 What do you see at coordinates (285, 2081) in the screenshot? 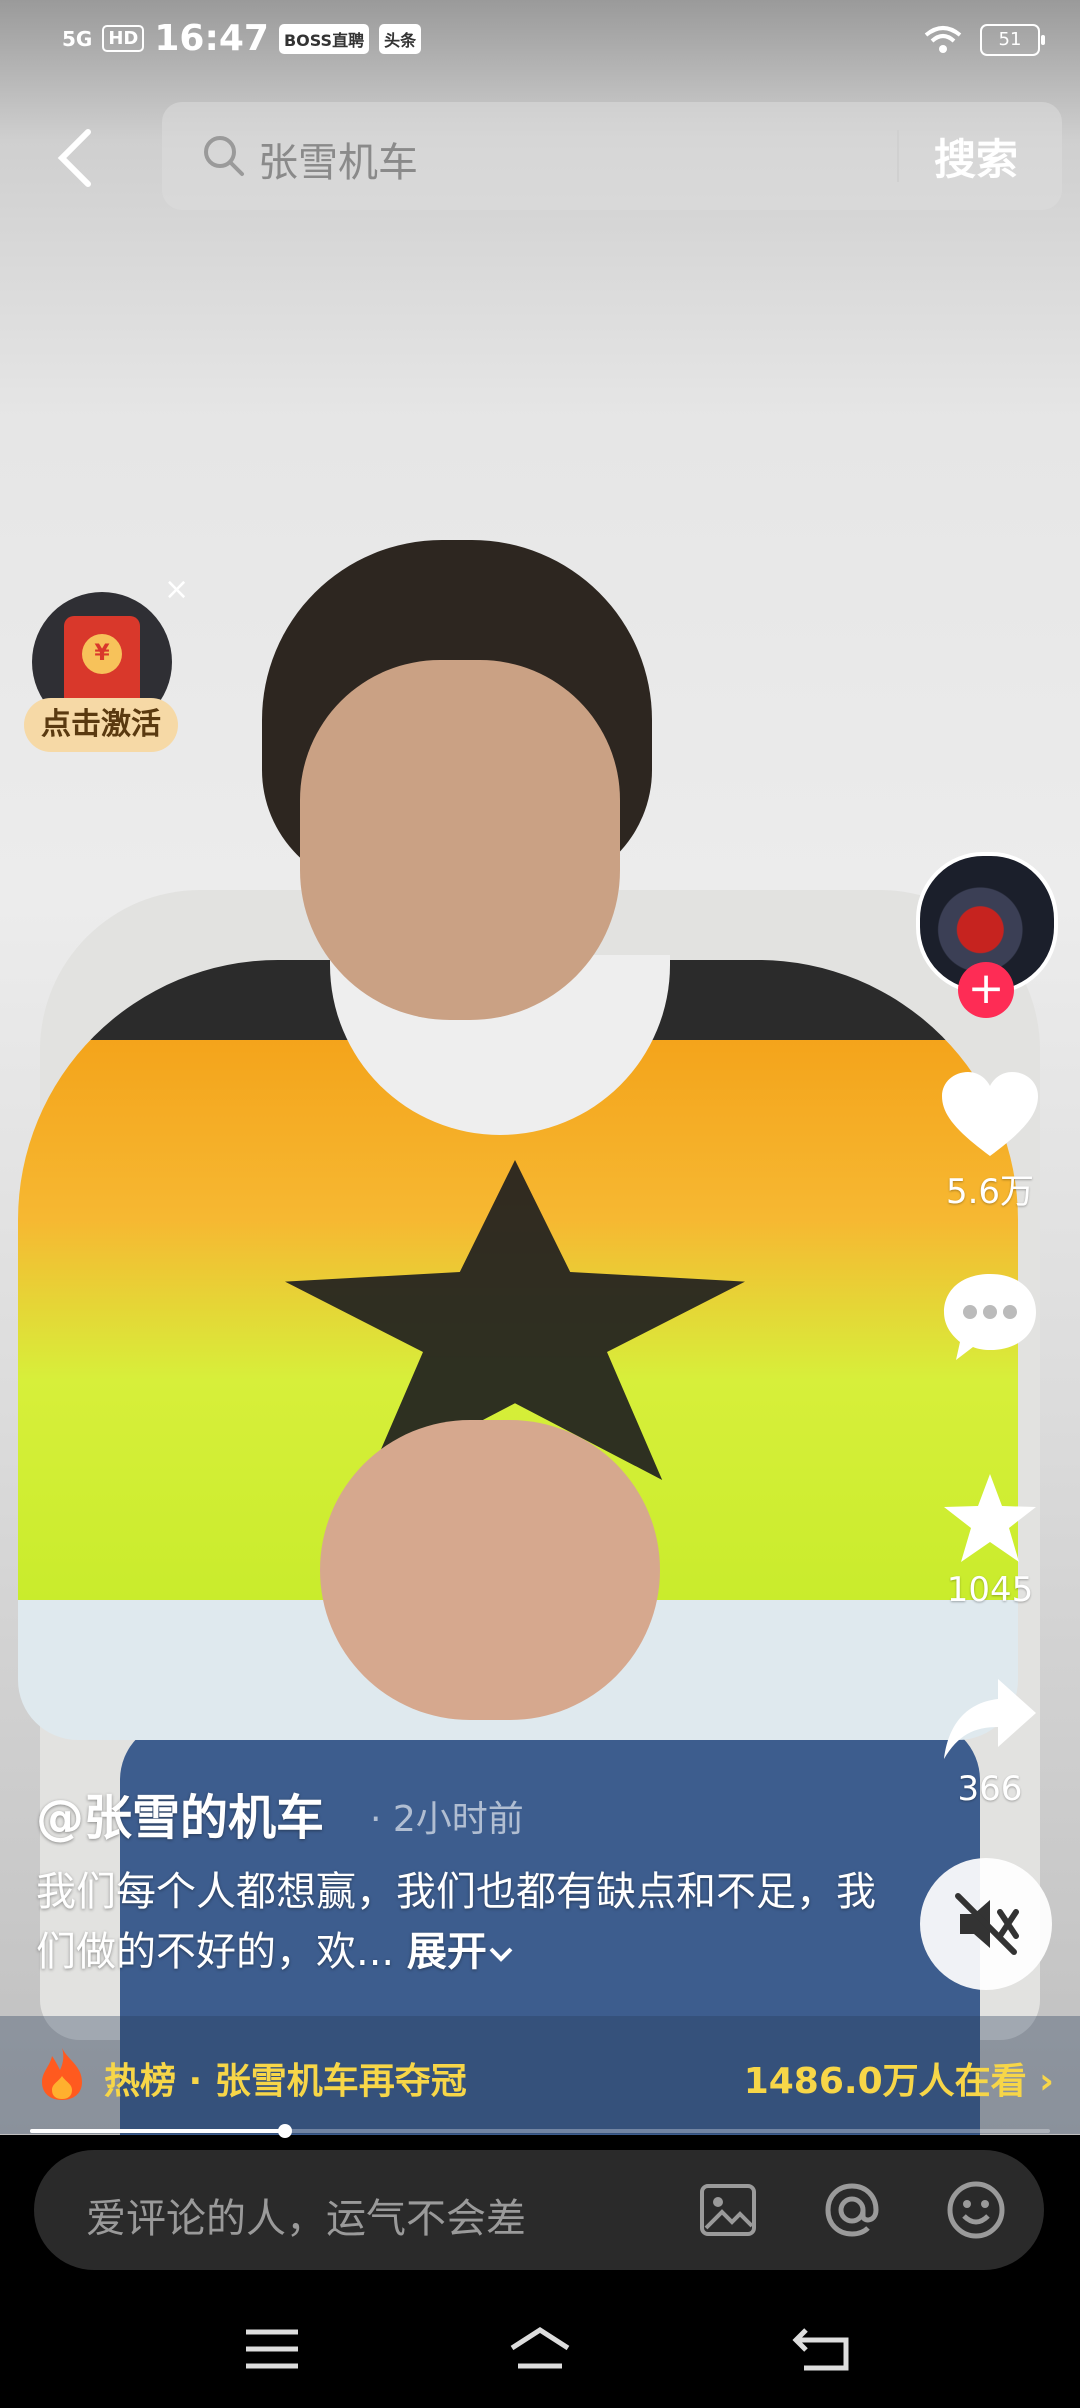
I see `hot-list-title: 热榜 · 张雪机车再夺冠` at bounding box center [285, 2081].